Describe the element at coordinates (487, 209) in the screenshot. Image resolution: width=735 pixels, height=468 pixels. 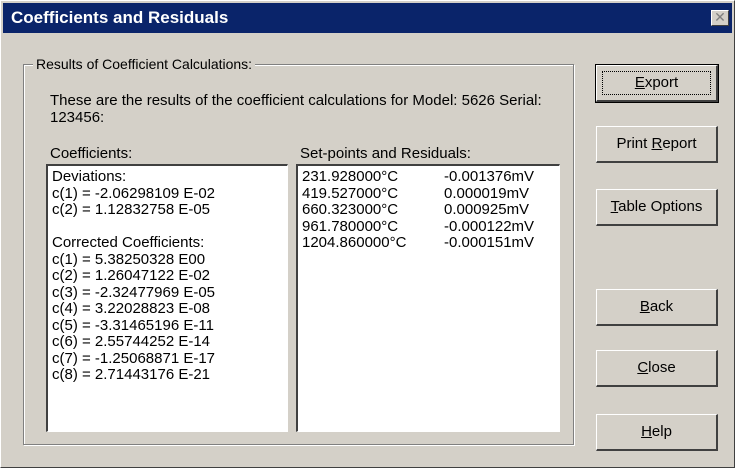
I see `setpoint-residual: 0.000925mV` at that location.